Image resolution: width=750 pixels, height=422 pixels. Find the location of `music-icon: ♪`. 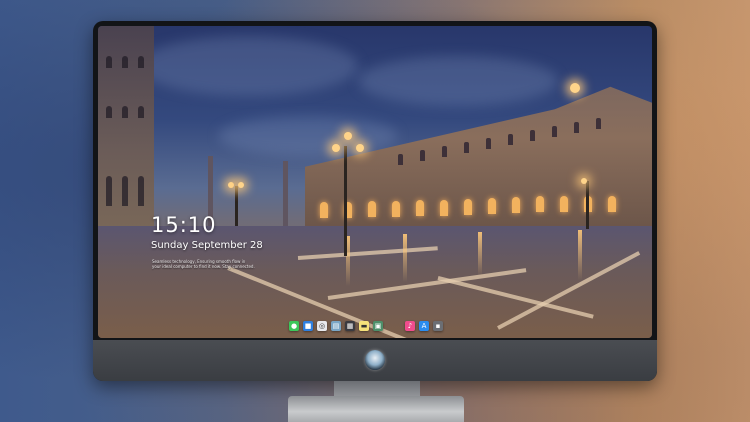

music-icon: ♪ is located at coordinates (410, 326).